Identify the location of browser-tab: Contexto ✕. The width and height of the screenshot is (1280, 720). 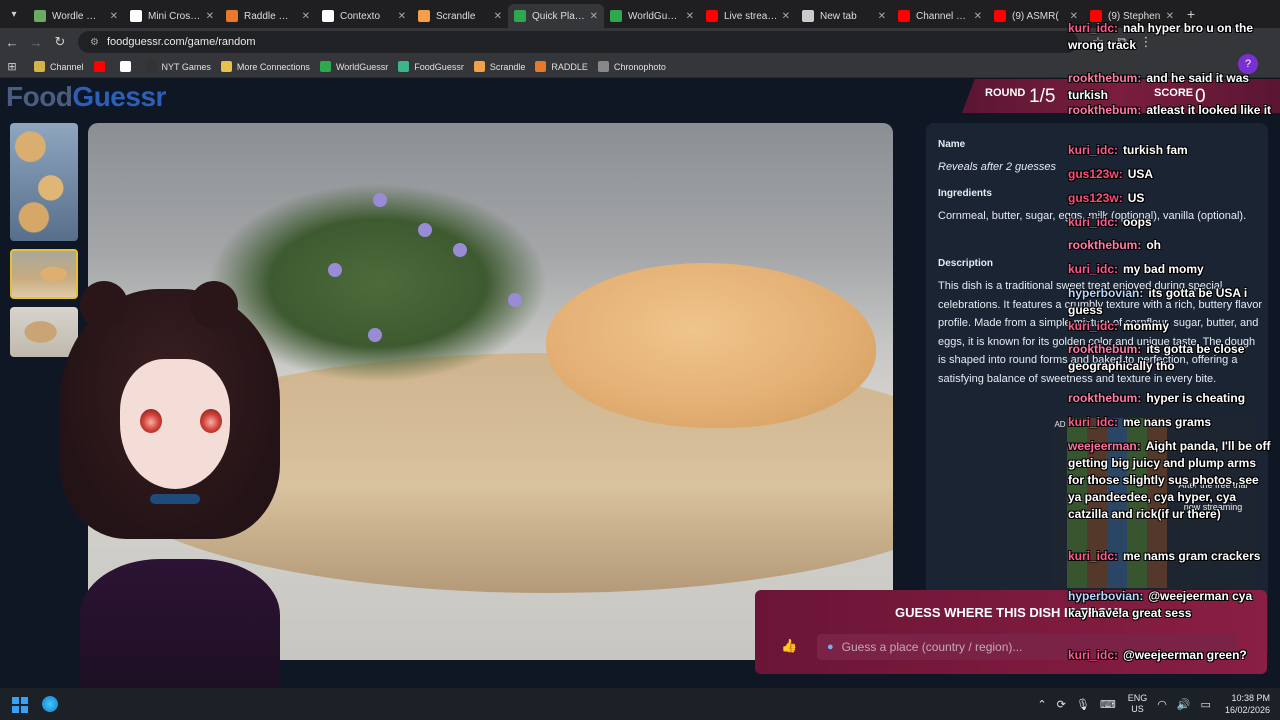
(364, 16).